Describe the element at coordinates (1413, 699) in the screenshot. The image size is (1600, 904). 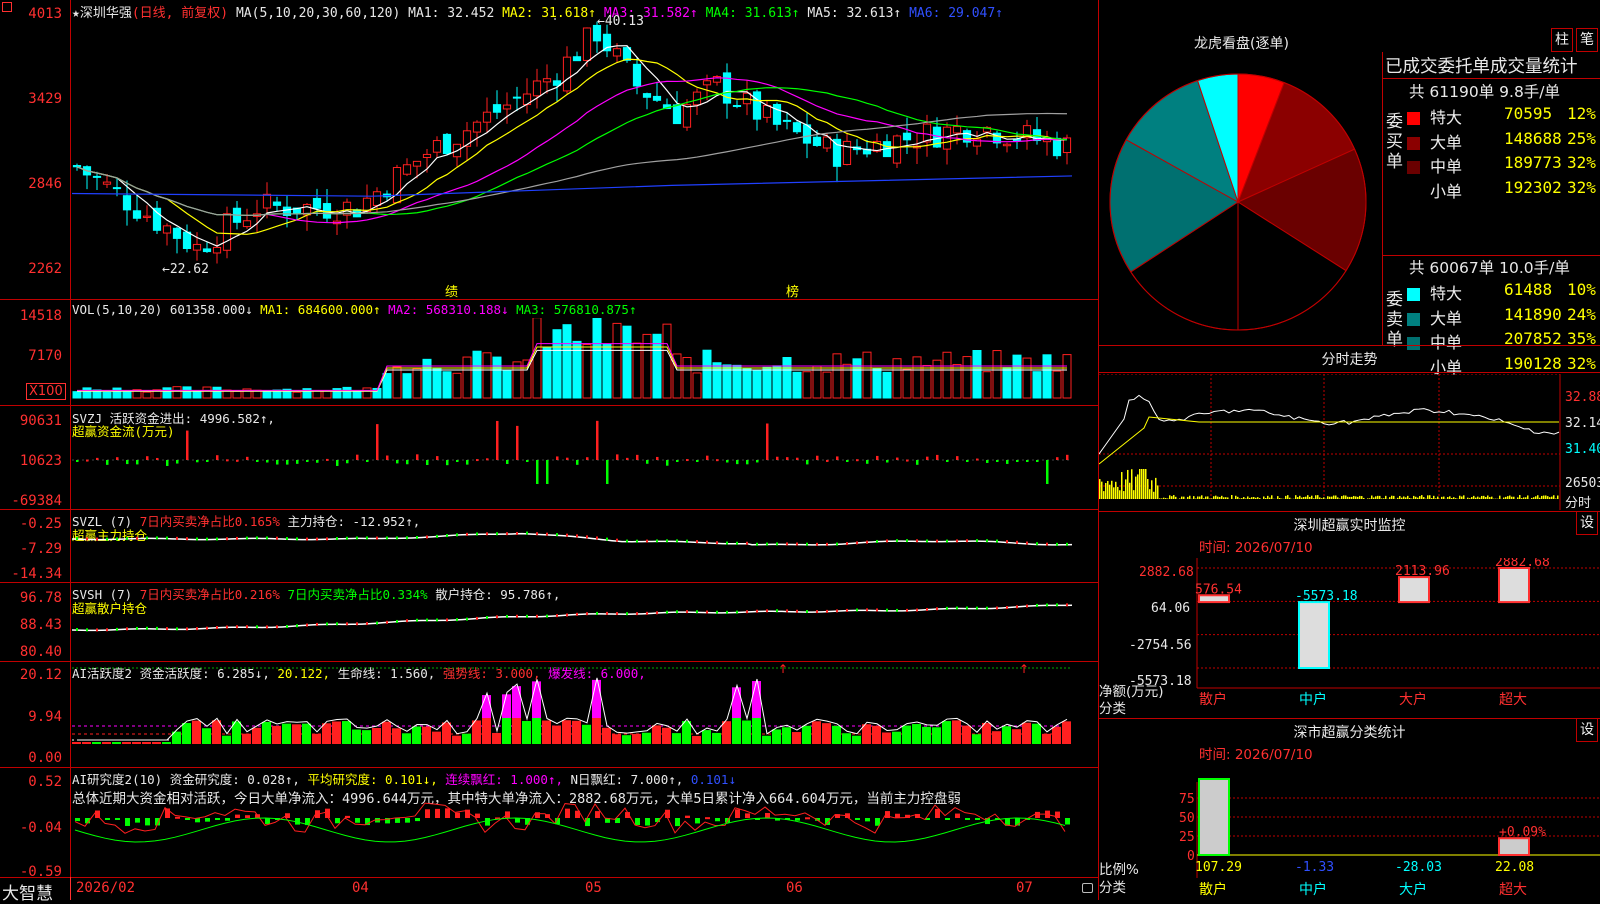
I see `monitor-category-label: 大户` at that location.